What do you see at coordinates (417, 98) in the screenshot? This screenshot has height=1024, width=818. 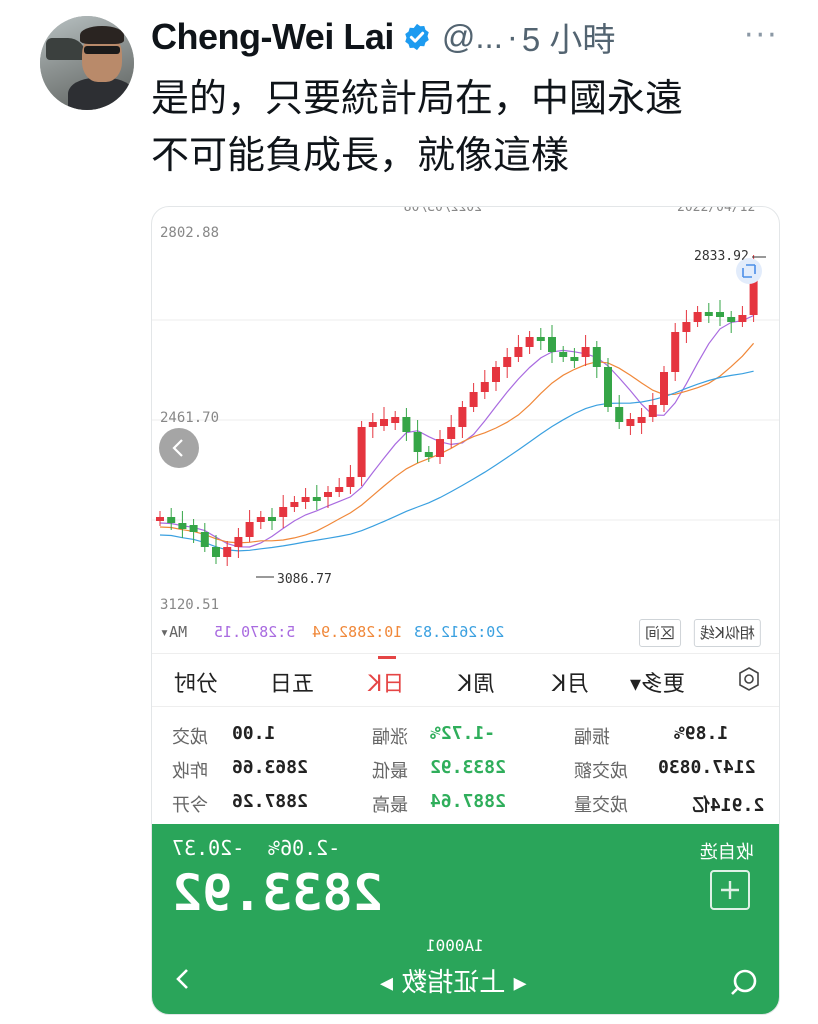 I see `tweet-text-line: 是的，只要統計局在，中國永遠` at bounding box center [417, 98].